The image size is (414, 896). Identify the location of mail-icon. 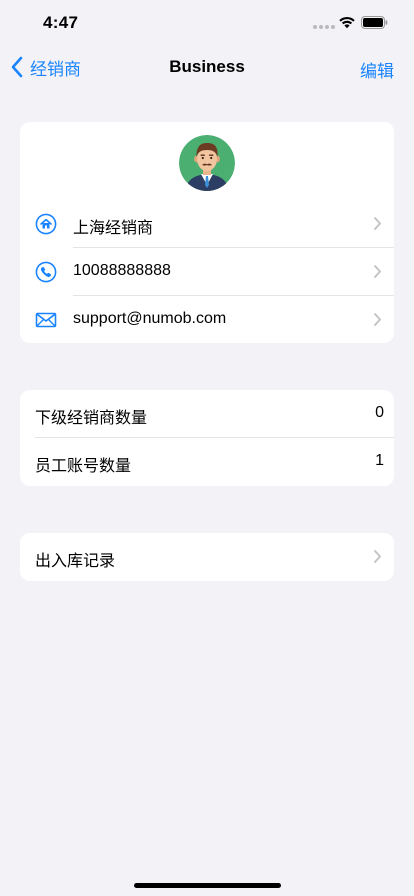
(46, 320).